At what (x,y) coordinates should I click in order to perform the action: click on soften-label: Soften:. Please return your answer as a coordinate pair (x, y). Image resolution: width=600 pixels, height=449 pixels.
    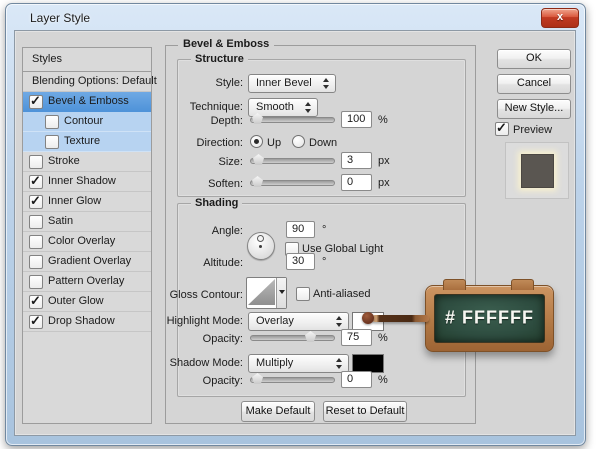
    Looking at the image, I should click on (225, 184).